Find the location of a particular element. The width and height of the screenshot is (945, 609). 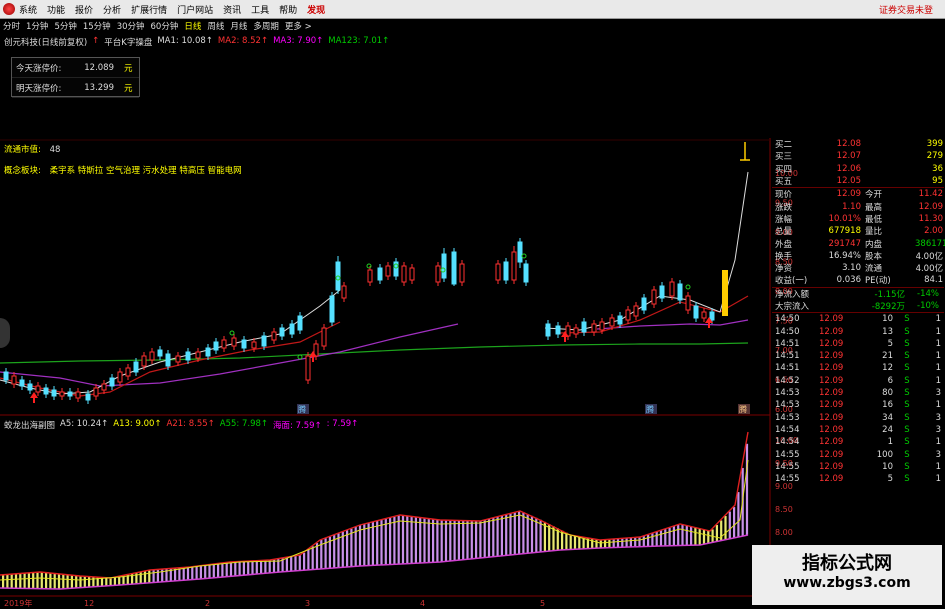

bid-row: 买四 12.06 36 is located at coordinates (858, 169).